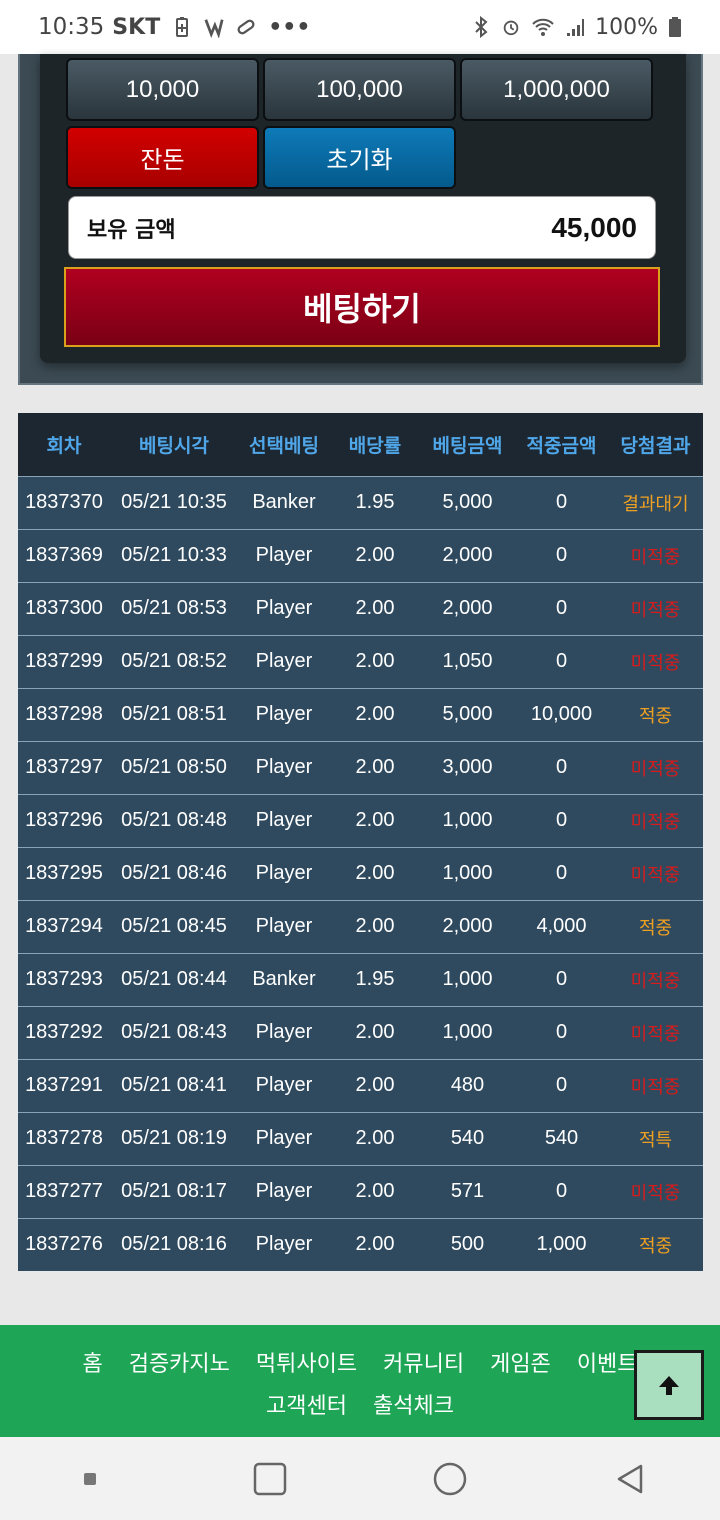  What do you see at coordinates (467, 1191) in the screenshot?
I see `bet-amount-cell: 571` at bounding box center [467, 1191].